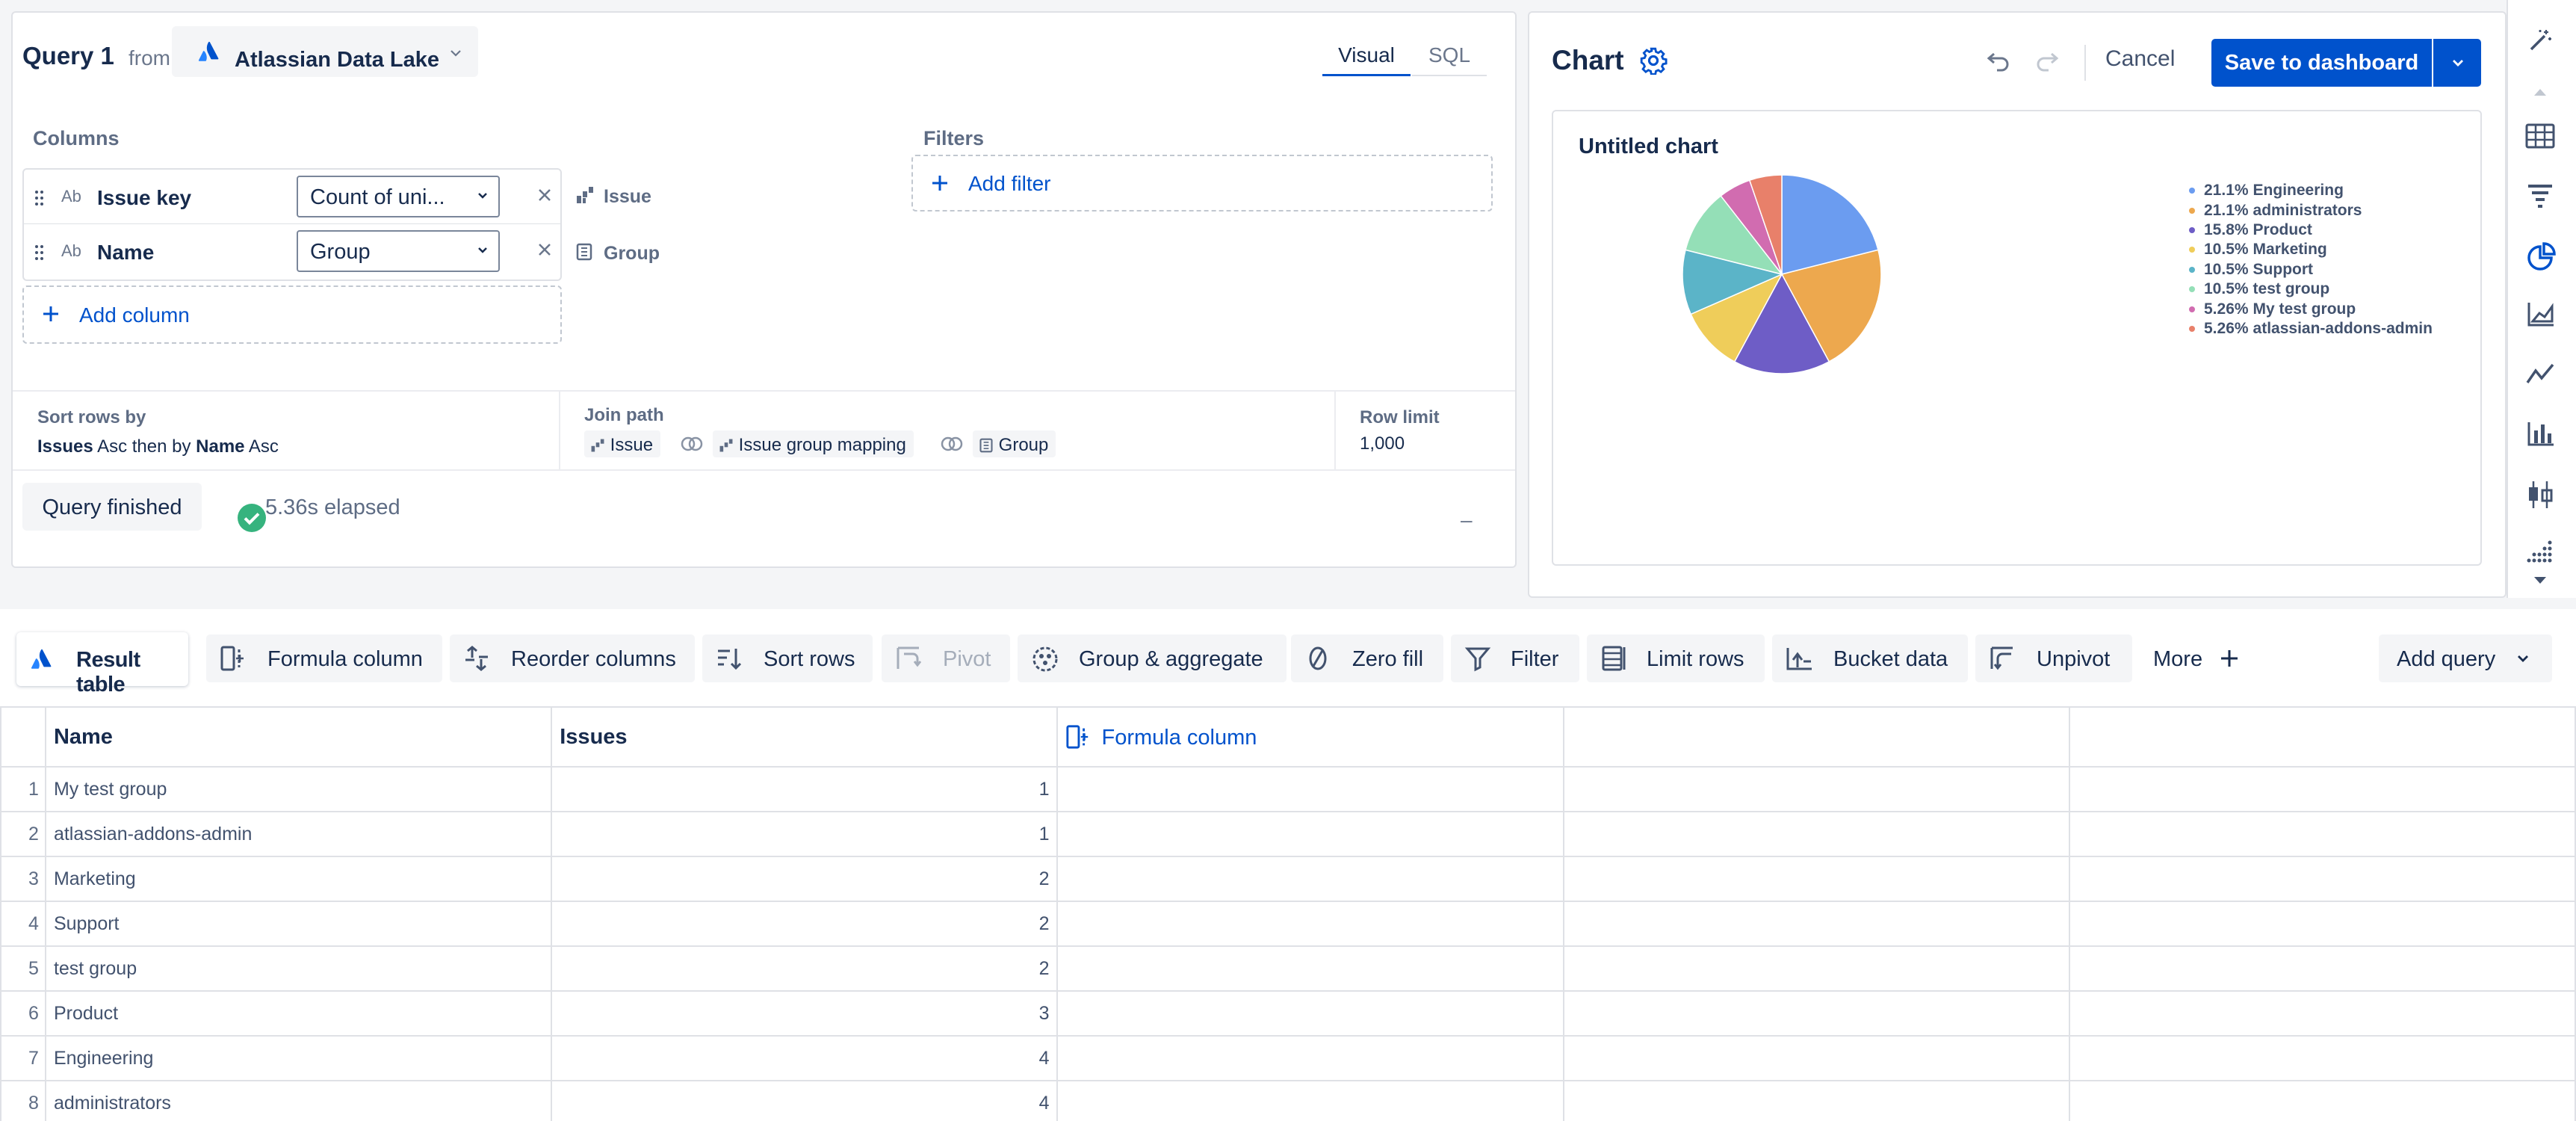 The width and height of the screenshot is (2576, 1121). I want to click on name-cell: atlassian-addons-admin, so click(298, 834).